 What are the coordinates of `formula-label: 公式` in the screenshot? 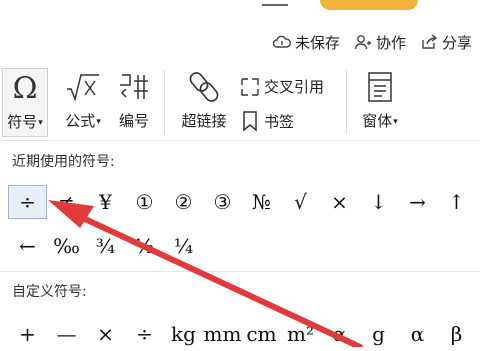 It's located at (80, 121).